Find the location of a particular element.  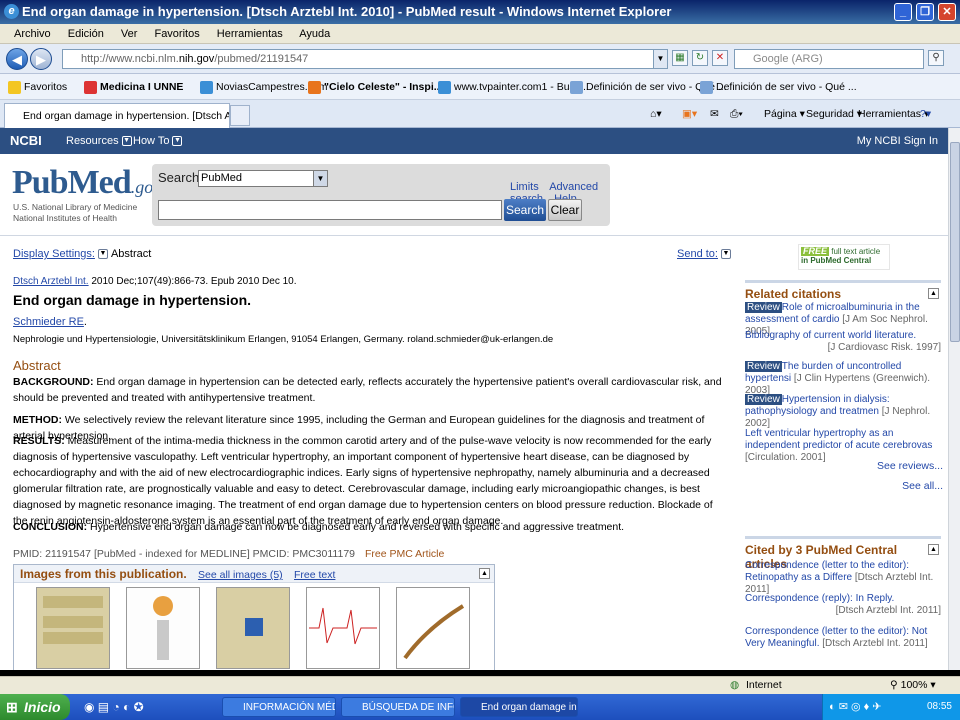

start-button: ⊞ Inicio is located at coordinates (35, 707).